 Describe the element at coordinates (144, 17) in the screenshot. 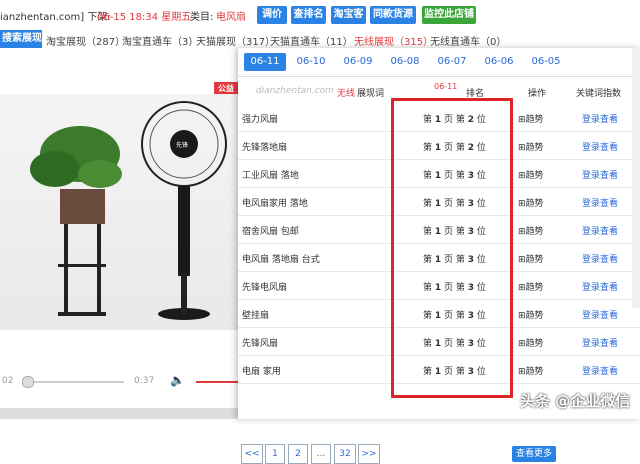

I see `delist-date: 06-15 18:34 星期五` at that location.